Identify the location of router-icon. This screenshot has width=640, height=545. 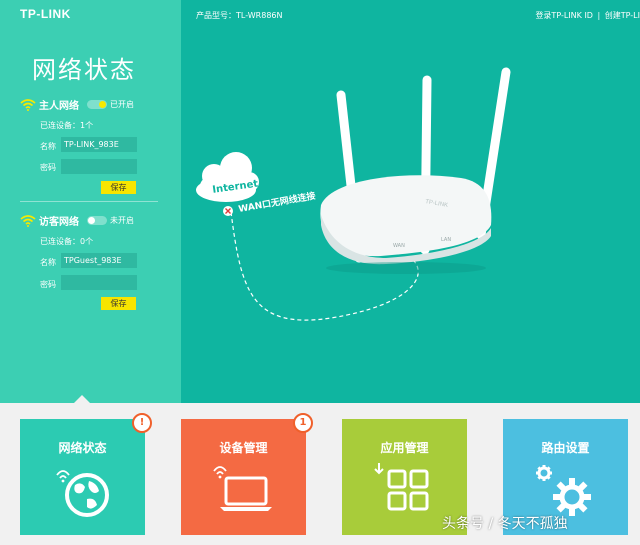
(415, 170).